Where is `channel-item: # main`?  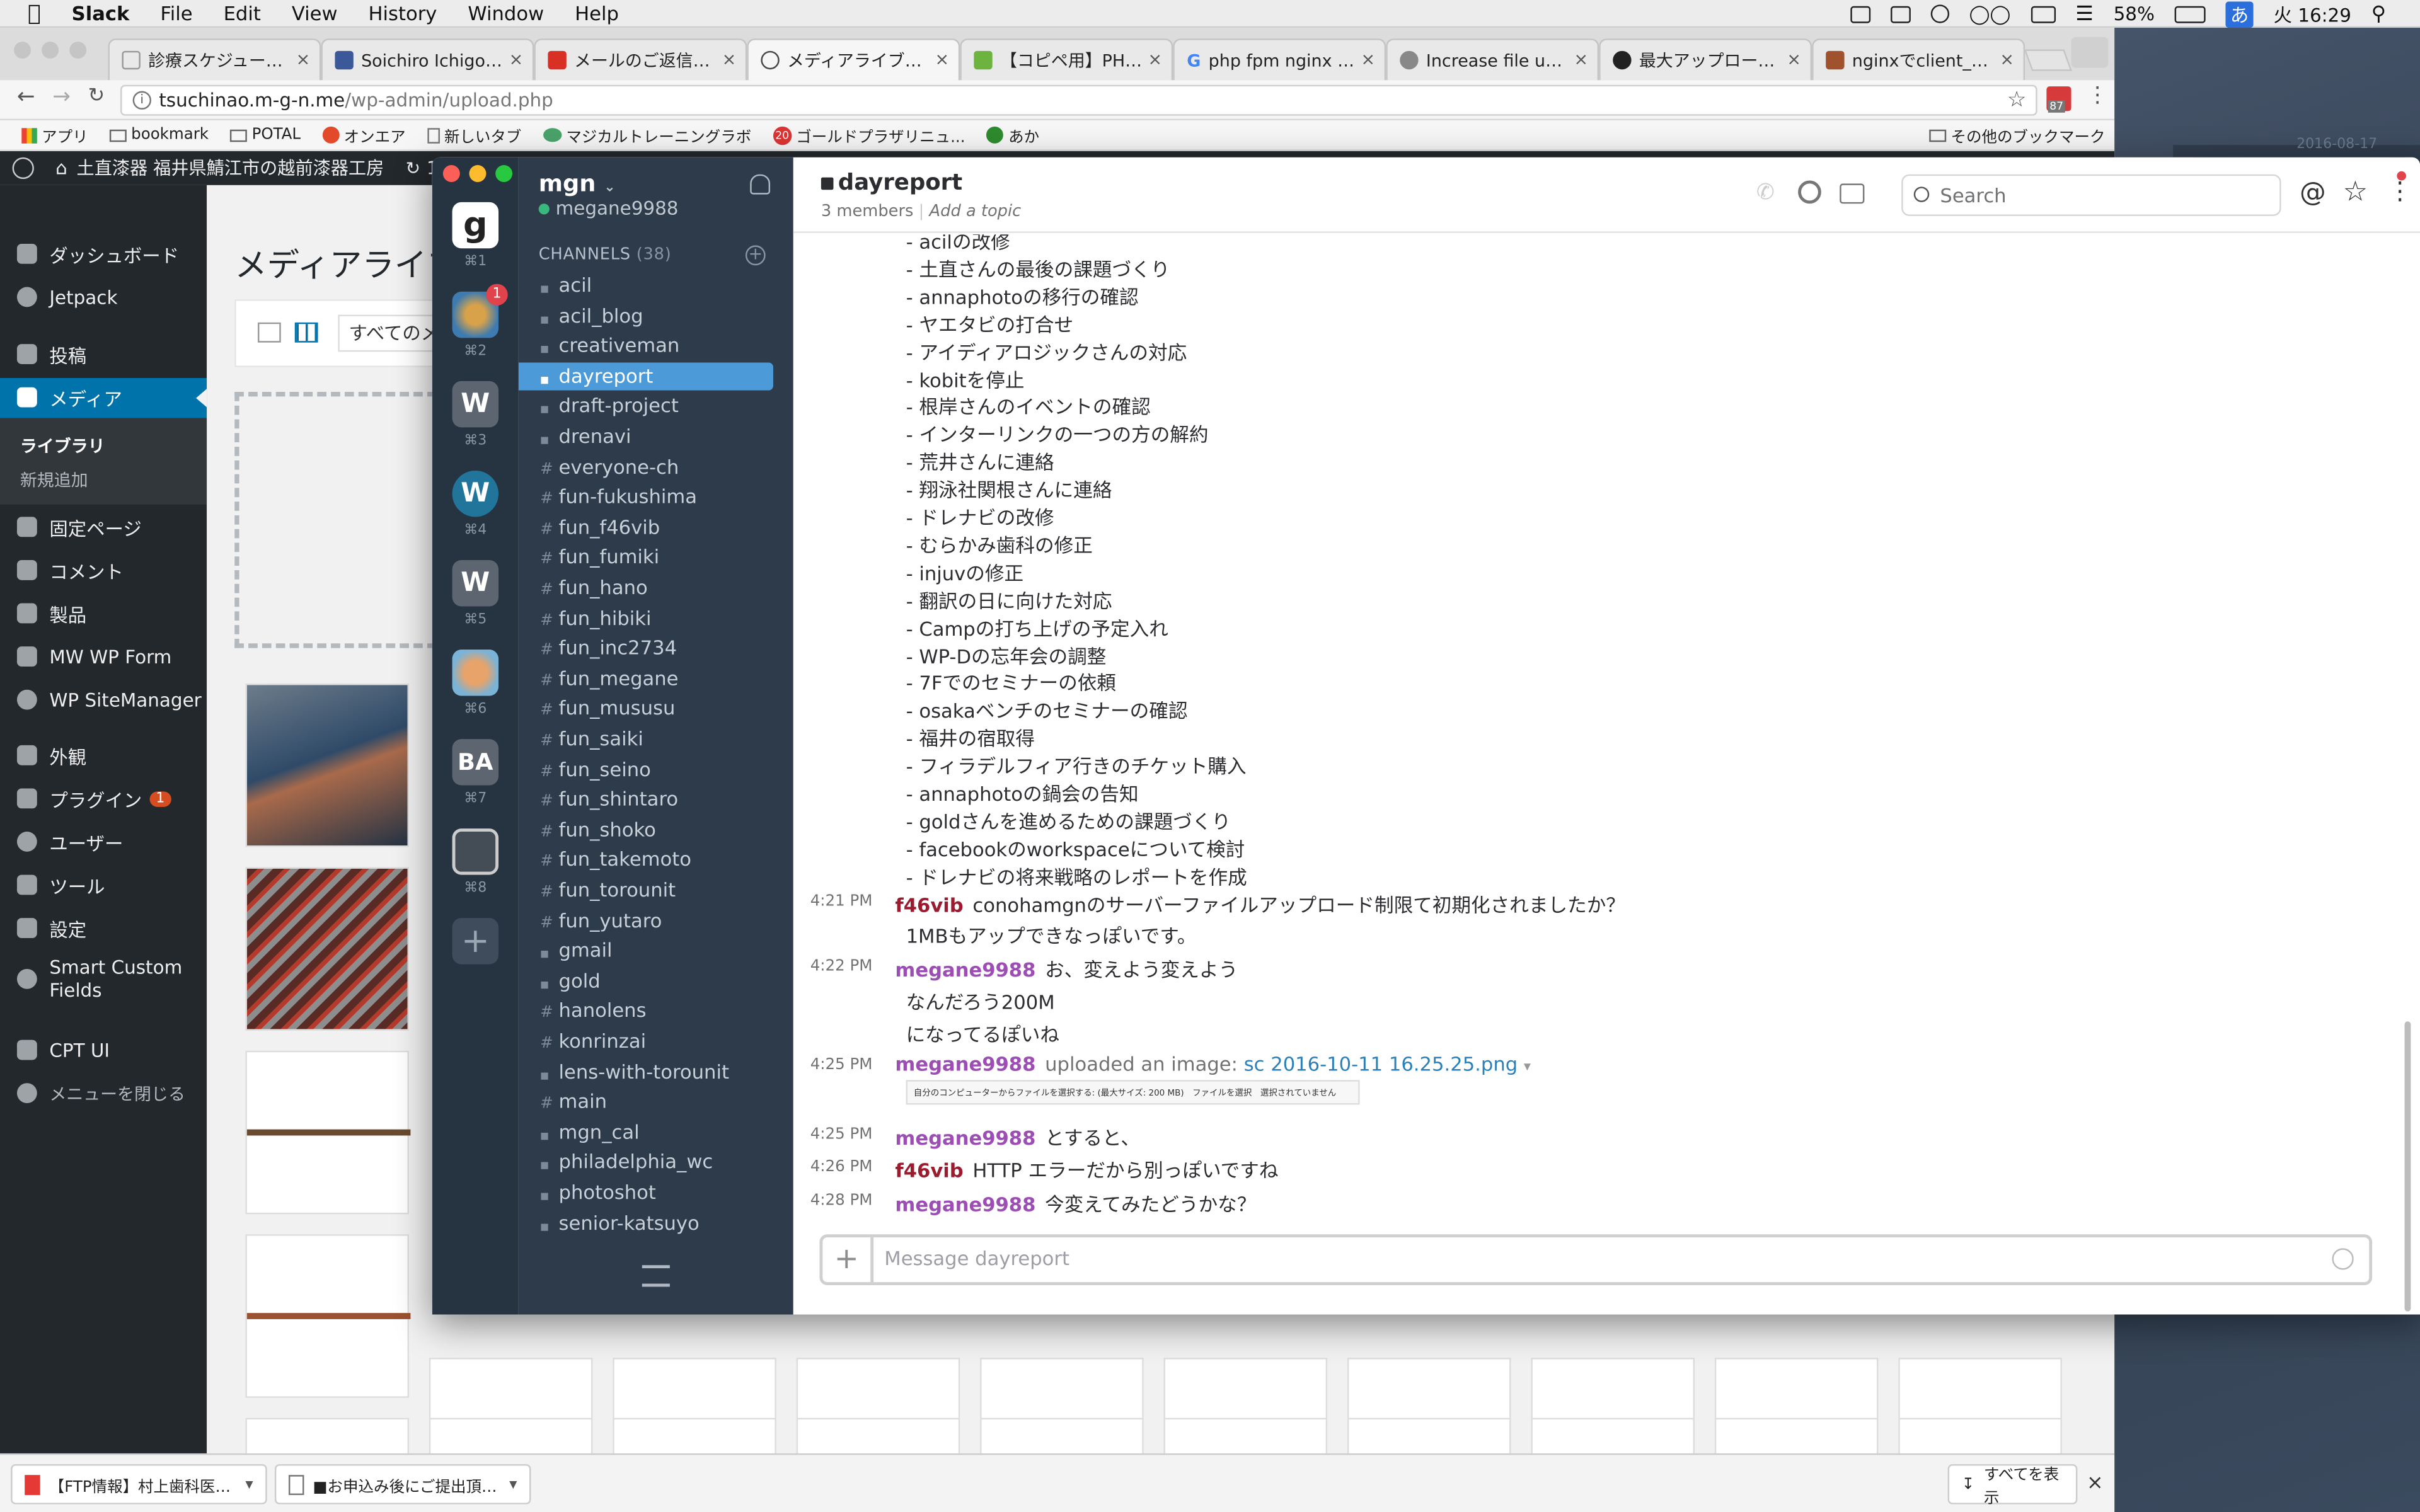 channel-item: # main is located at coordinates (573, 1102).